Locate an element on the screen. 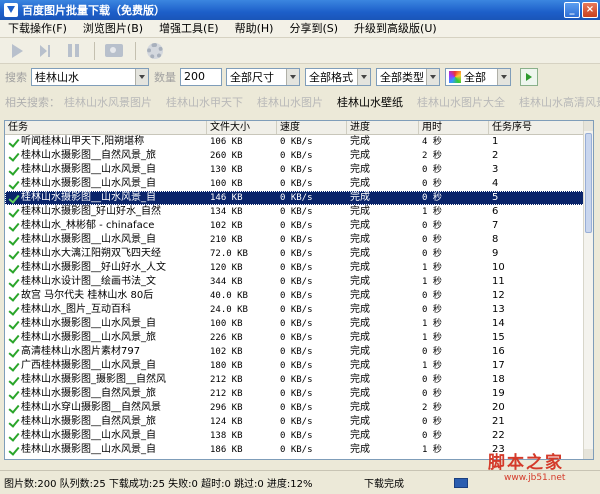 This screenshot has height=494, width=600. next-button is located at coordinates (45, 51).